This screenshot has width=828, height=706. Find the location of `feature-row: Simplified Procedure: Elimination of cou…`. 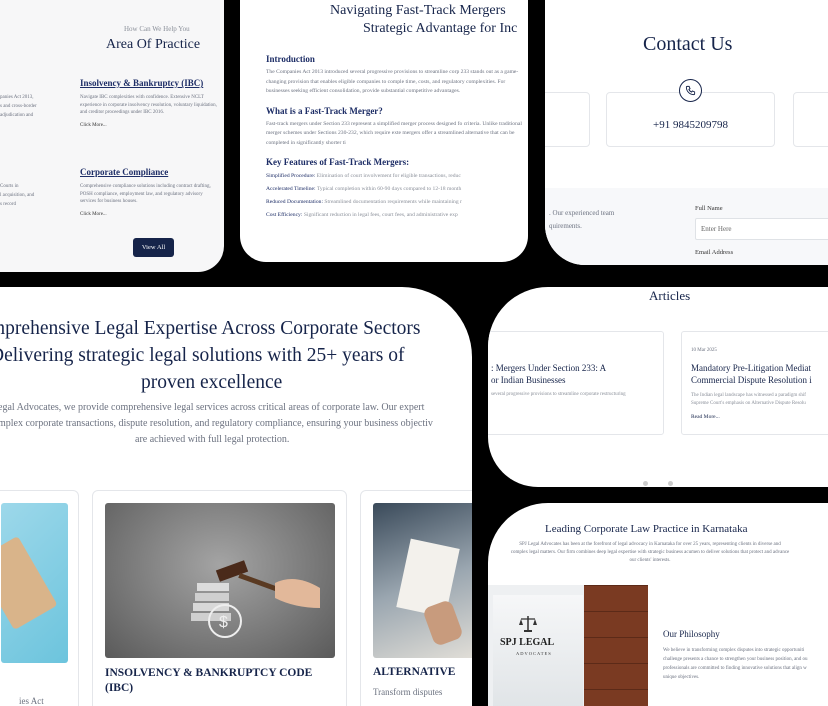

feature-row: Simplified Procedure: Elimination of cou… is located at coordinates (397, 176).